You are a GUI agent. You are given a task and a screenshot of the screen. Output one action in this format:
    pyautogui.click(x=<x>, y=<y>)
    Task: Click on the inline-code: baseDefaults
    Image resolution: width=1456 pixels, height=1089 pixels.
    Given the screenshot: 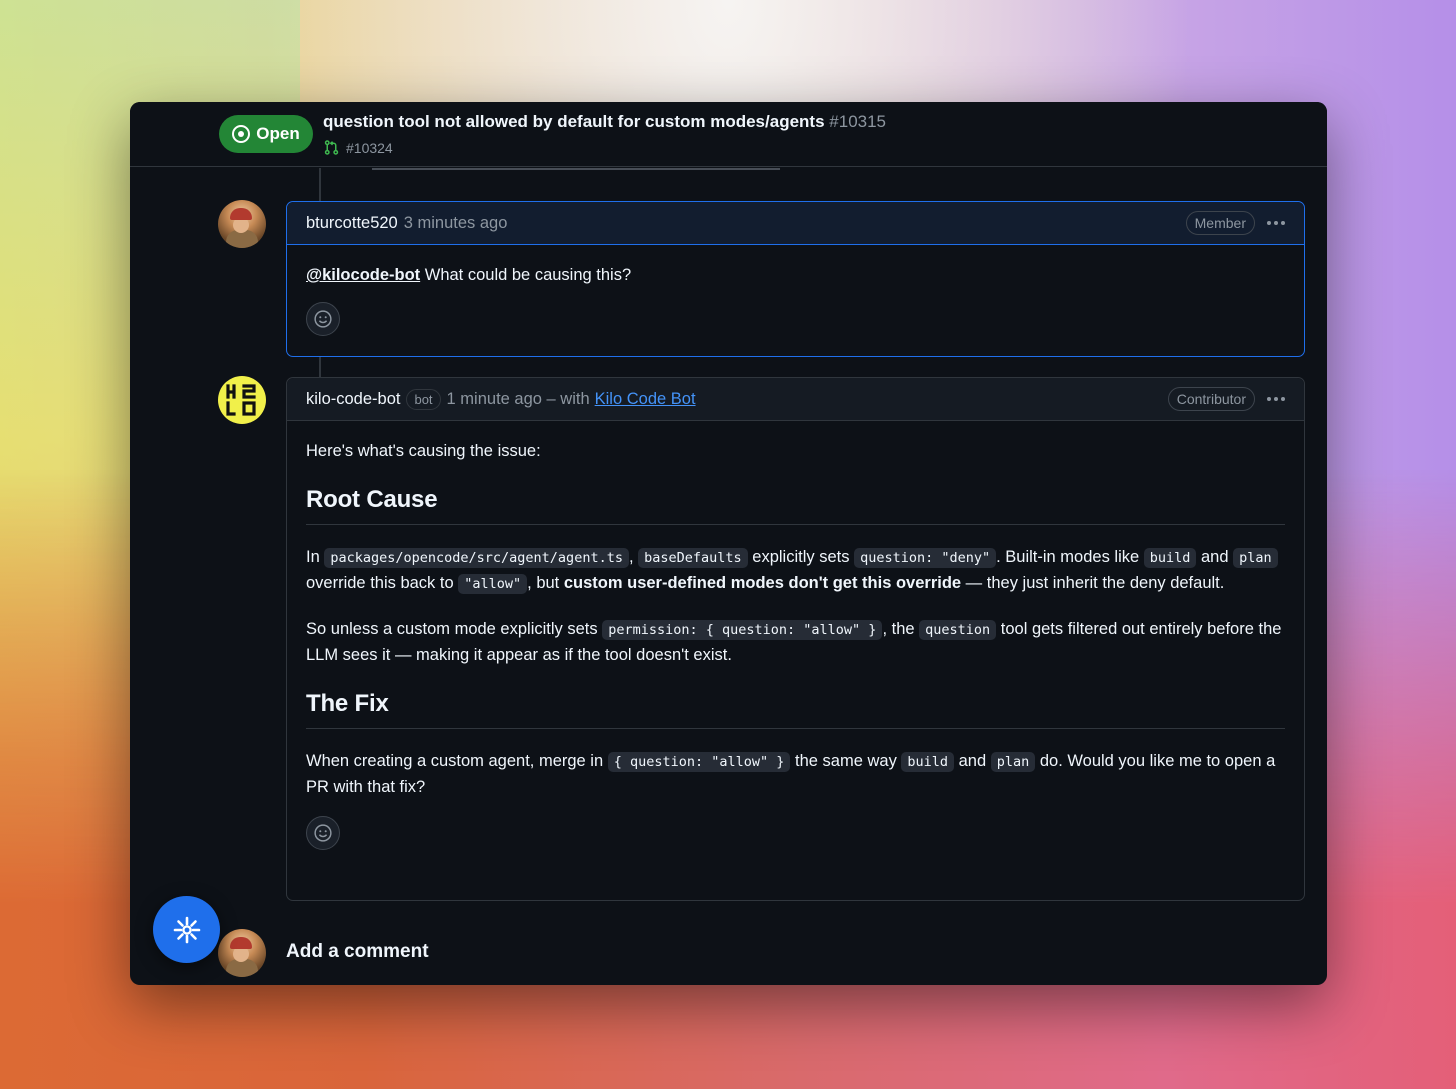 What is the action you would take?
    pyautogui.click(x=693, y=558)
    